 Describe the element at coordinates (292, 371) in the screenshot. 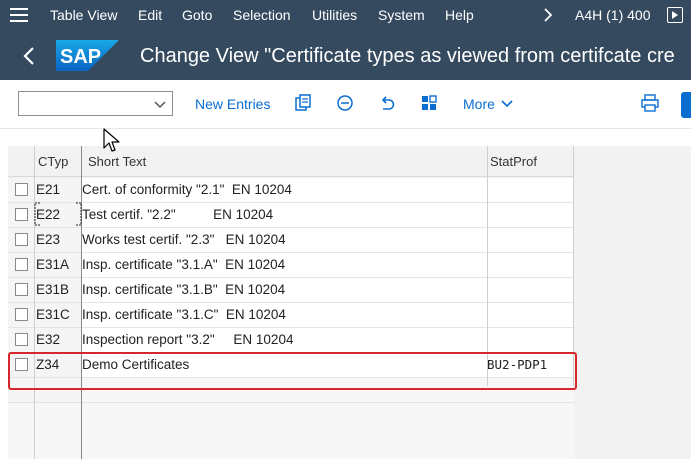

I see `highlight-box` at that location.